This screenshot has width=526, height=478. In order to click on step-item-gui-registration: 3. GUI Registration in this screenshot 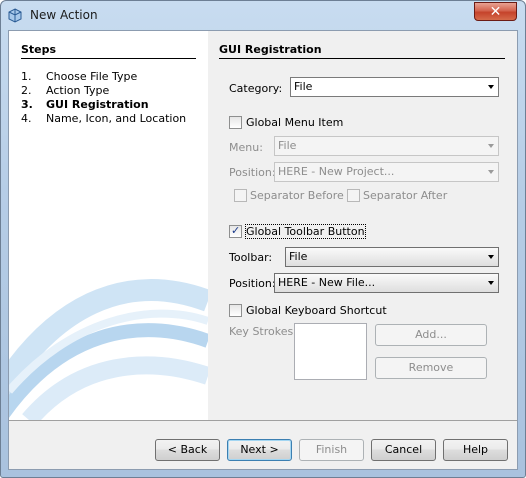, I will do `click(85, 104)`.